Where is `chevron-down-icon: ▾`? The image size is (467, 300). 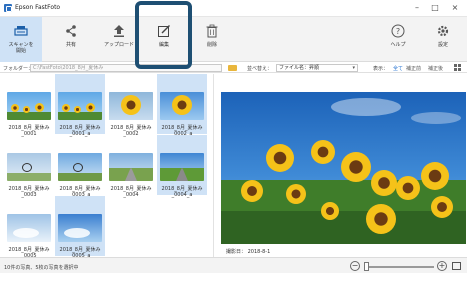 chevron-down-icon: ▾ is located at coordinates (353, 68).